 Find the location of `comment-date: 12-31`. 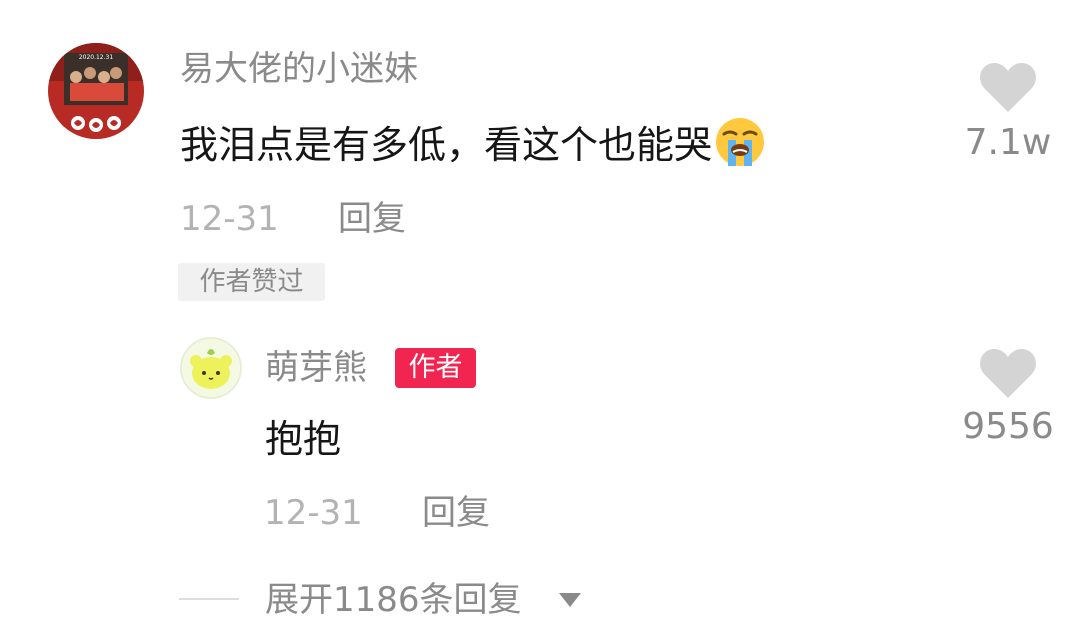

comment-date: 12-31 is located at coordinates (229, 219).